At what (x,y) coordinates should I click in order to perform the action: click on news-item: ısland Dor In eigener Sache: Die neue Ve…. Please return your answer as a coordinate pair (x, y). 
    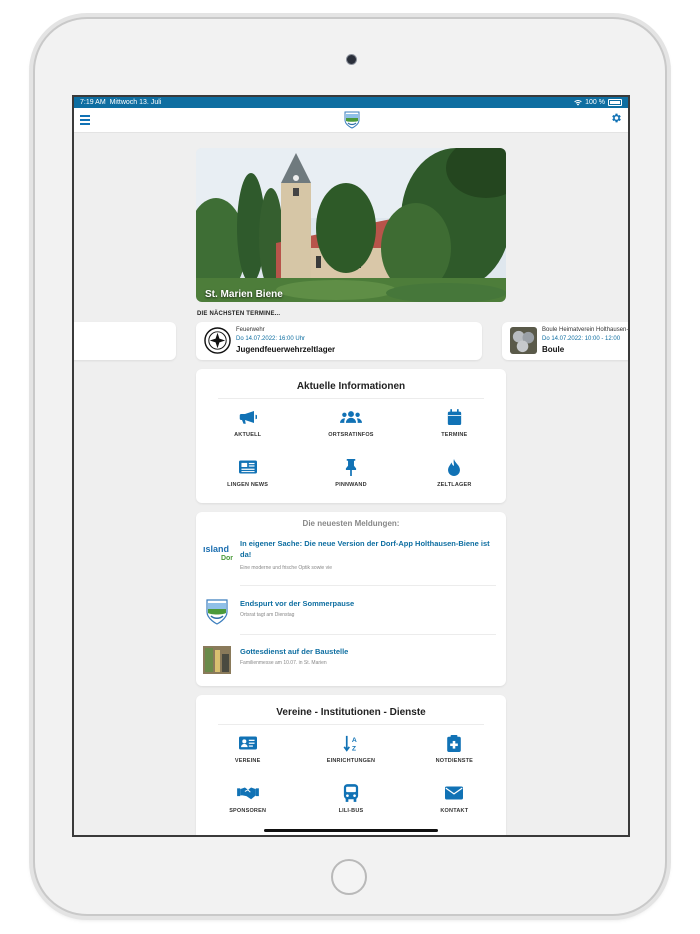
    Looking at the image, I should click on (351, 561).